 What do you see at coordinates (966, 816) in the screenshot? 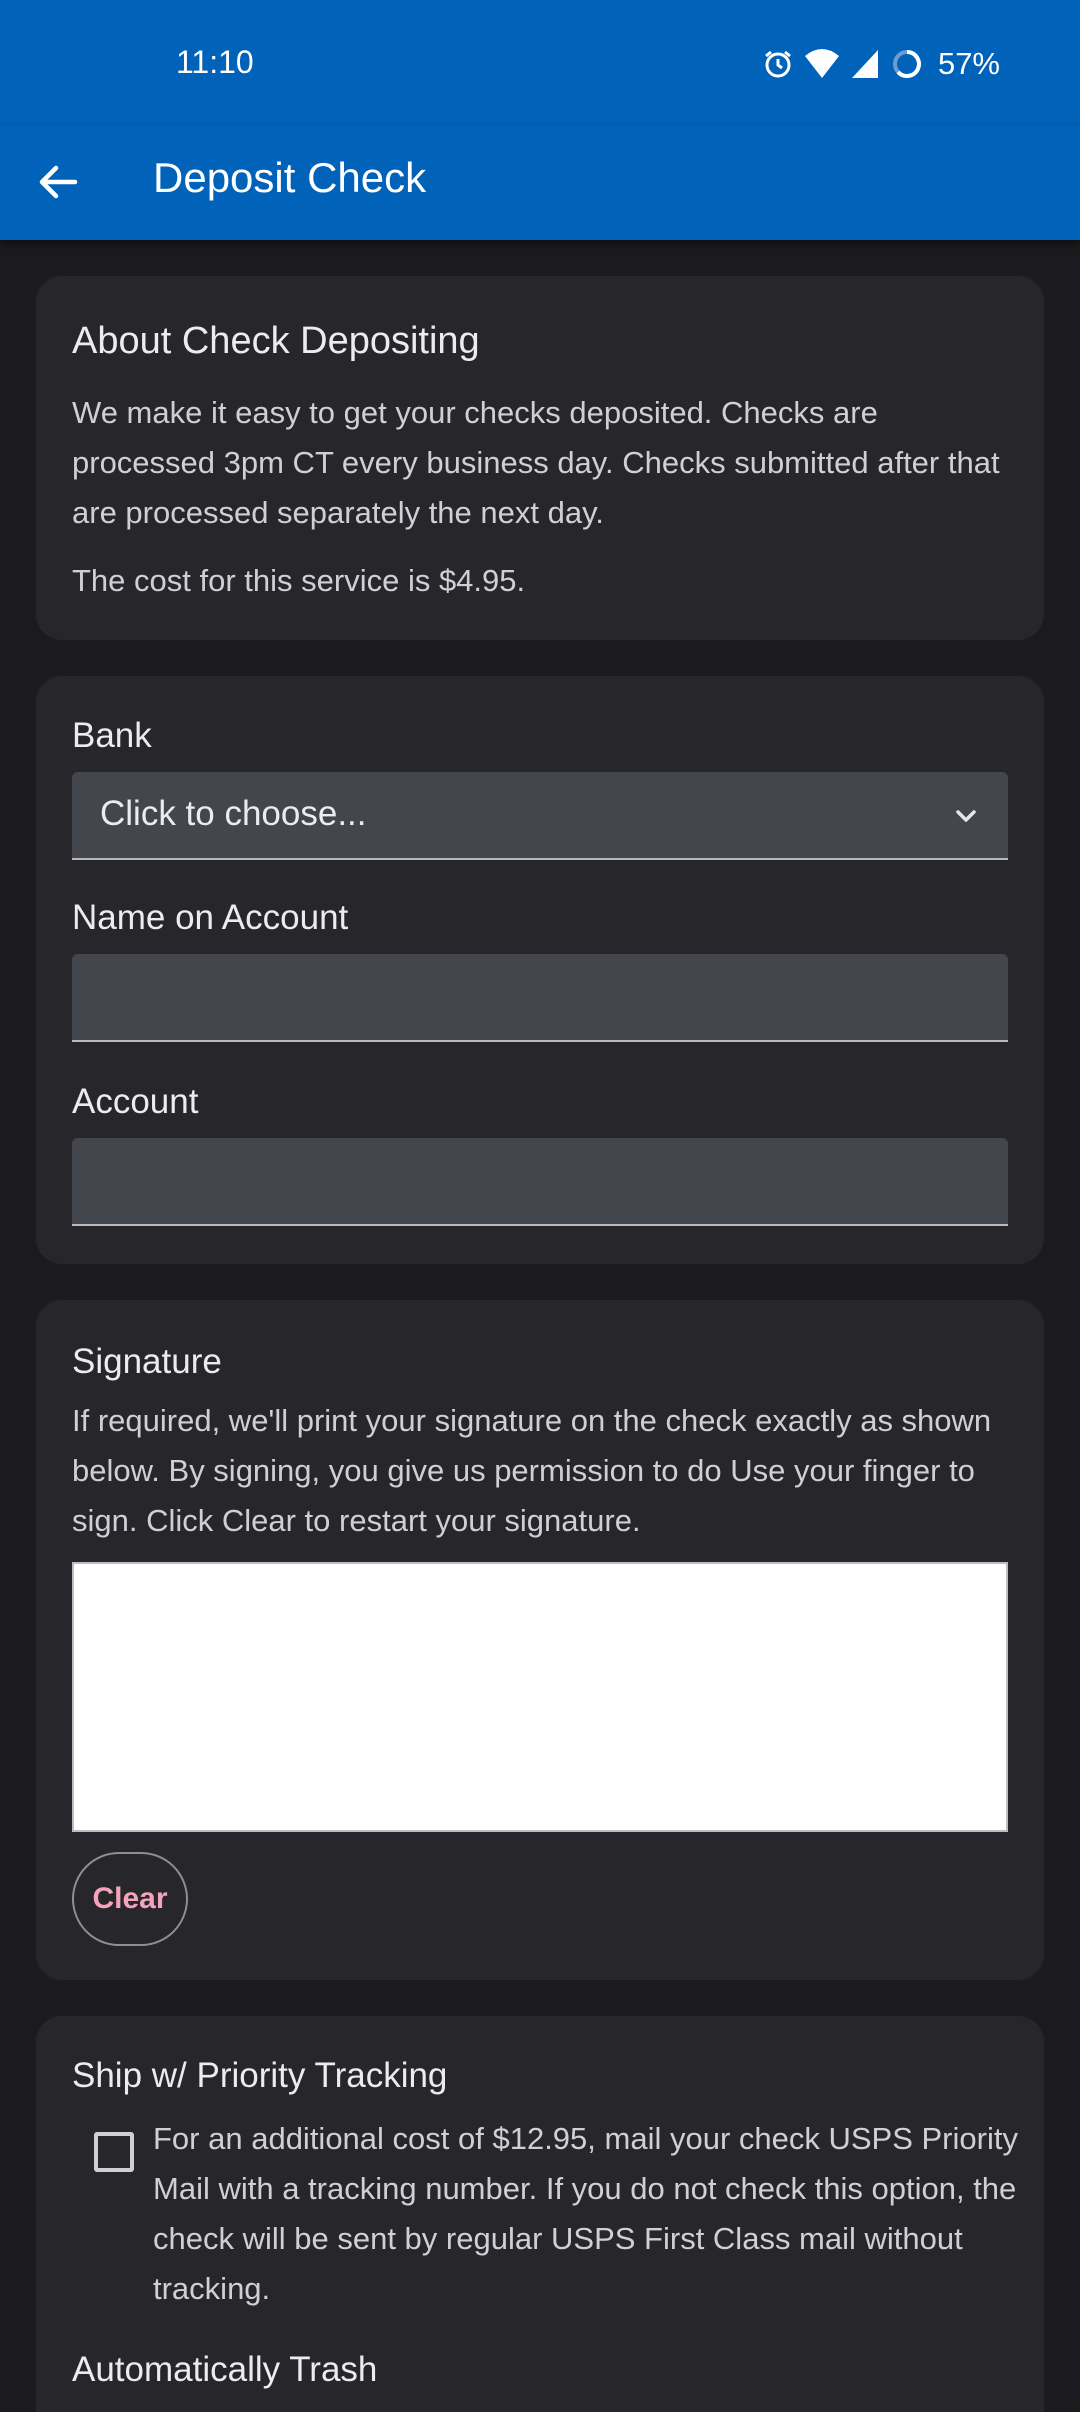
I see `chevron-down-icon` at bounding box center [966, 816].